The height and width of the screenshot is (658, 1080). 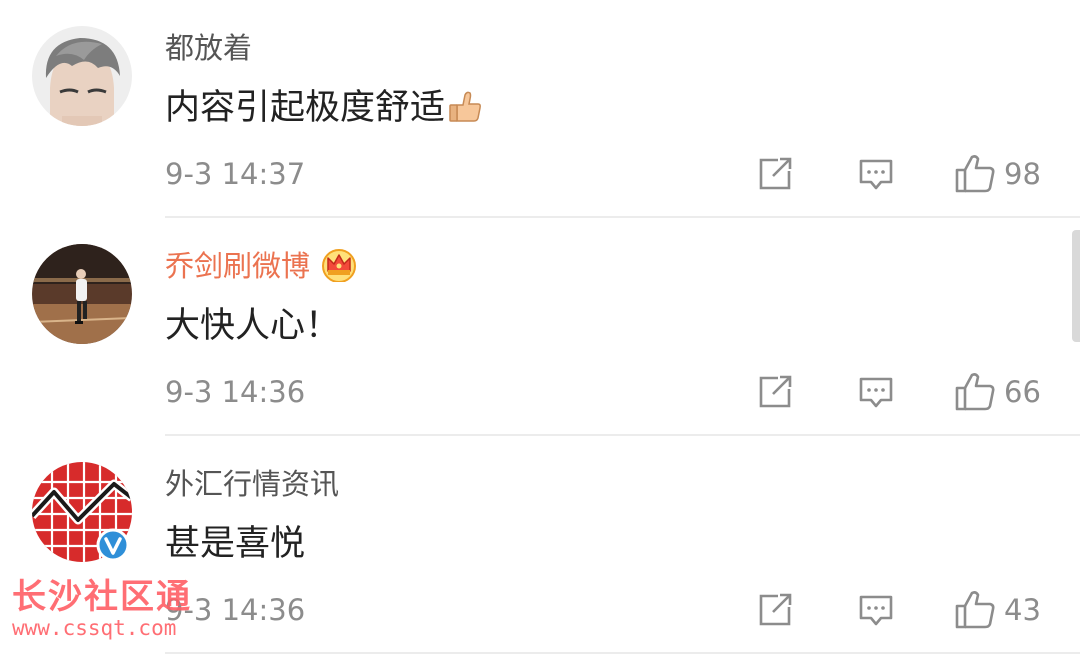 What do you see at coordinates (997, 174) in the screenshot?
I see `like-button: 98` at bounding box center [997, 174].